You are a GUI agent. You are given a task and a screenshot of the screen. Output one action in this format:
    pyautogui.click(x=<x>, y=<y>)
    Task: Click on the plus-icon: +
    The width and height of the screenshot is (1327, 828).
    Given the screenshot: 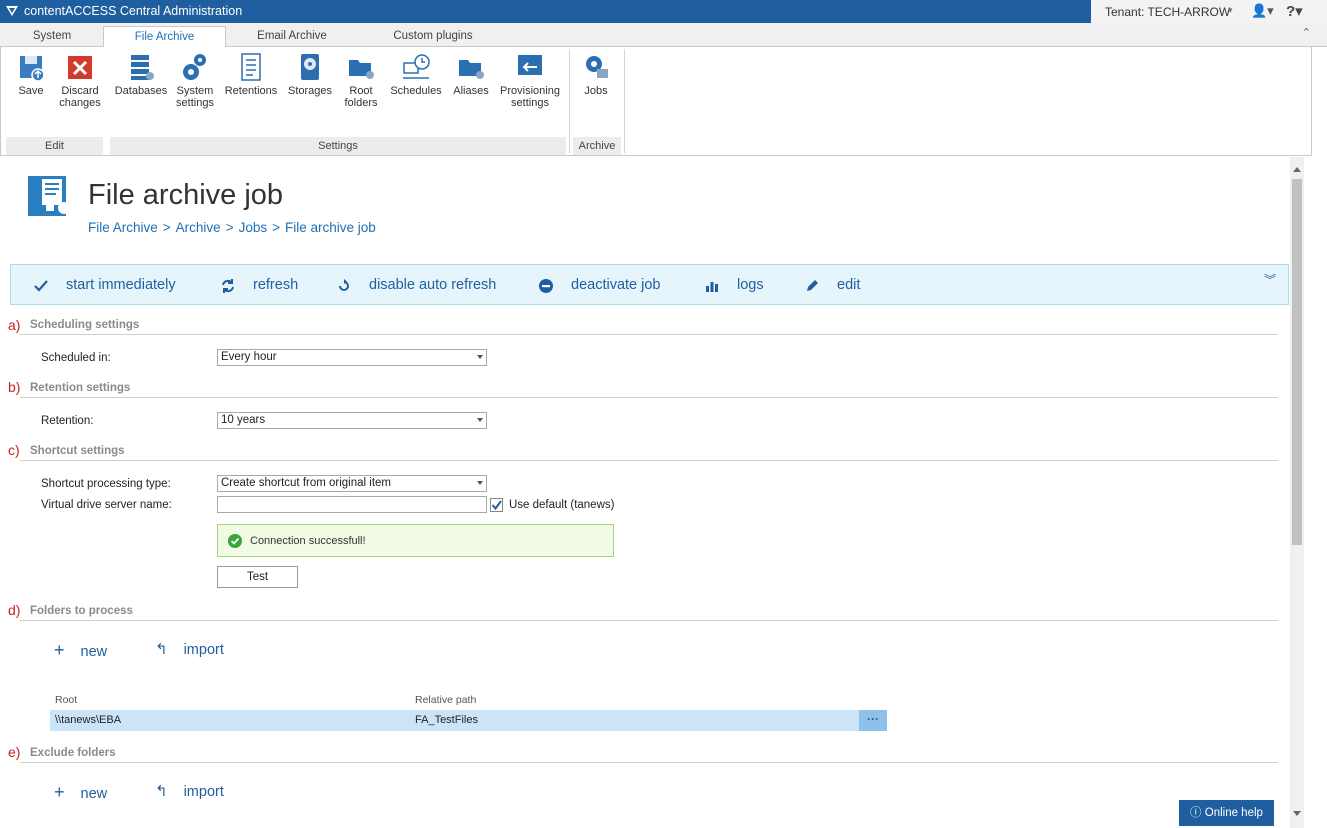 What is the action you would take?
    pyautogui.click(x=59, y=792)
    